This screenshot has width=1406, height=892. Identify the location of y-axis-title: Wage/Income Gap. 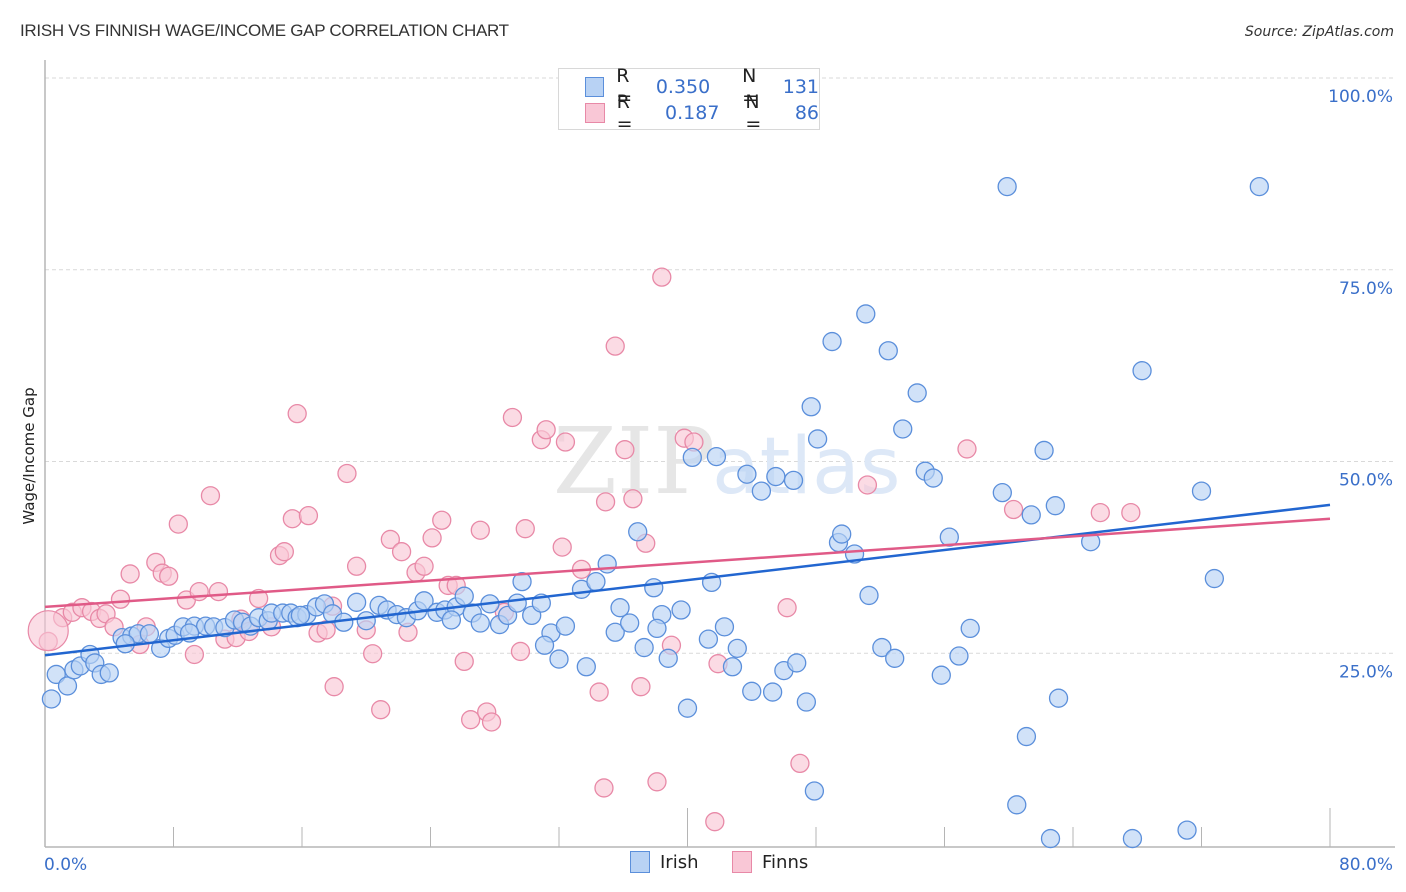
(29, 455).